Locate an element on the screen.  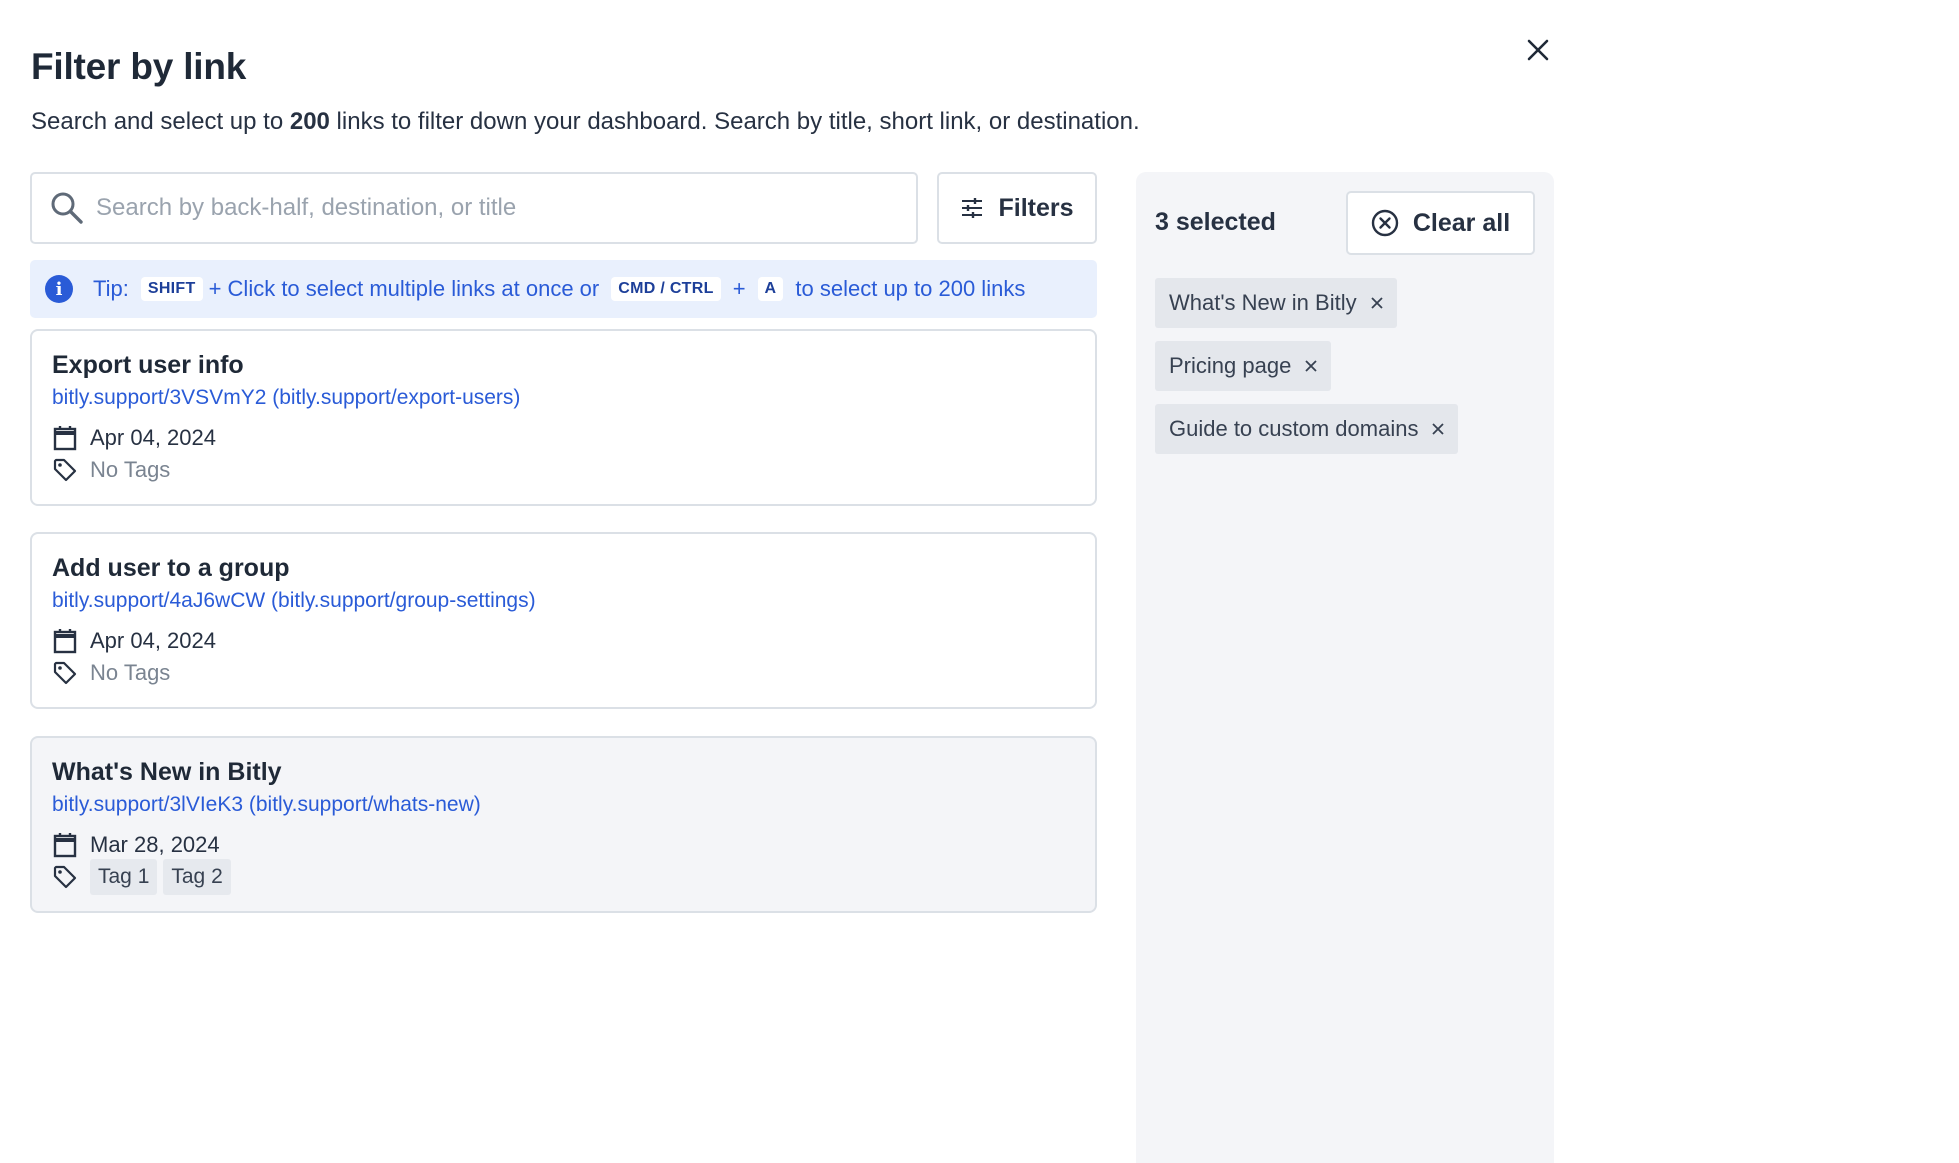
filters-button-label: Filters is located at coordinates (1036, 207).